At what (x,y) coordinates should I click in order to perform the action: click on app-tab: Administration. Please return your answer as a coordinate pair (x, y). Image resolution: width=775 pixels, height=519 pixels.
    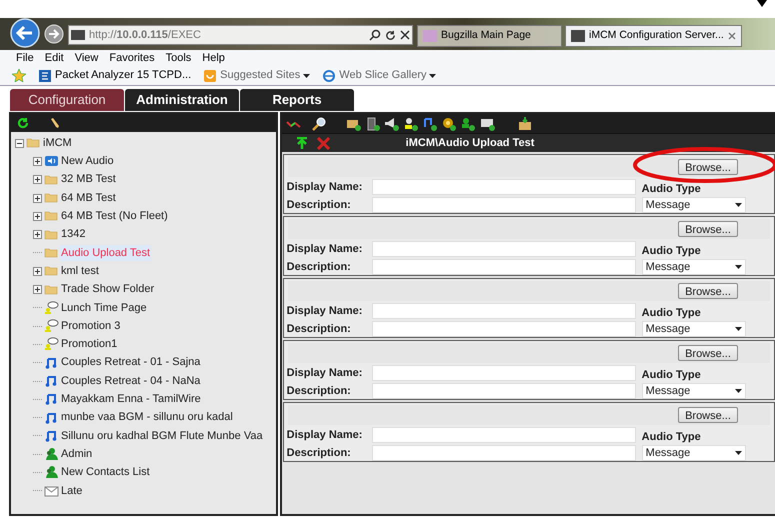
    Looking at the image, I should click on (182, 100).